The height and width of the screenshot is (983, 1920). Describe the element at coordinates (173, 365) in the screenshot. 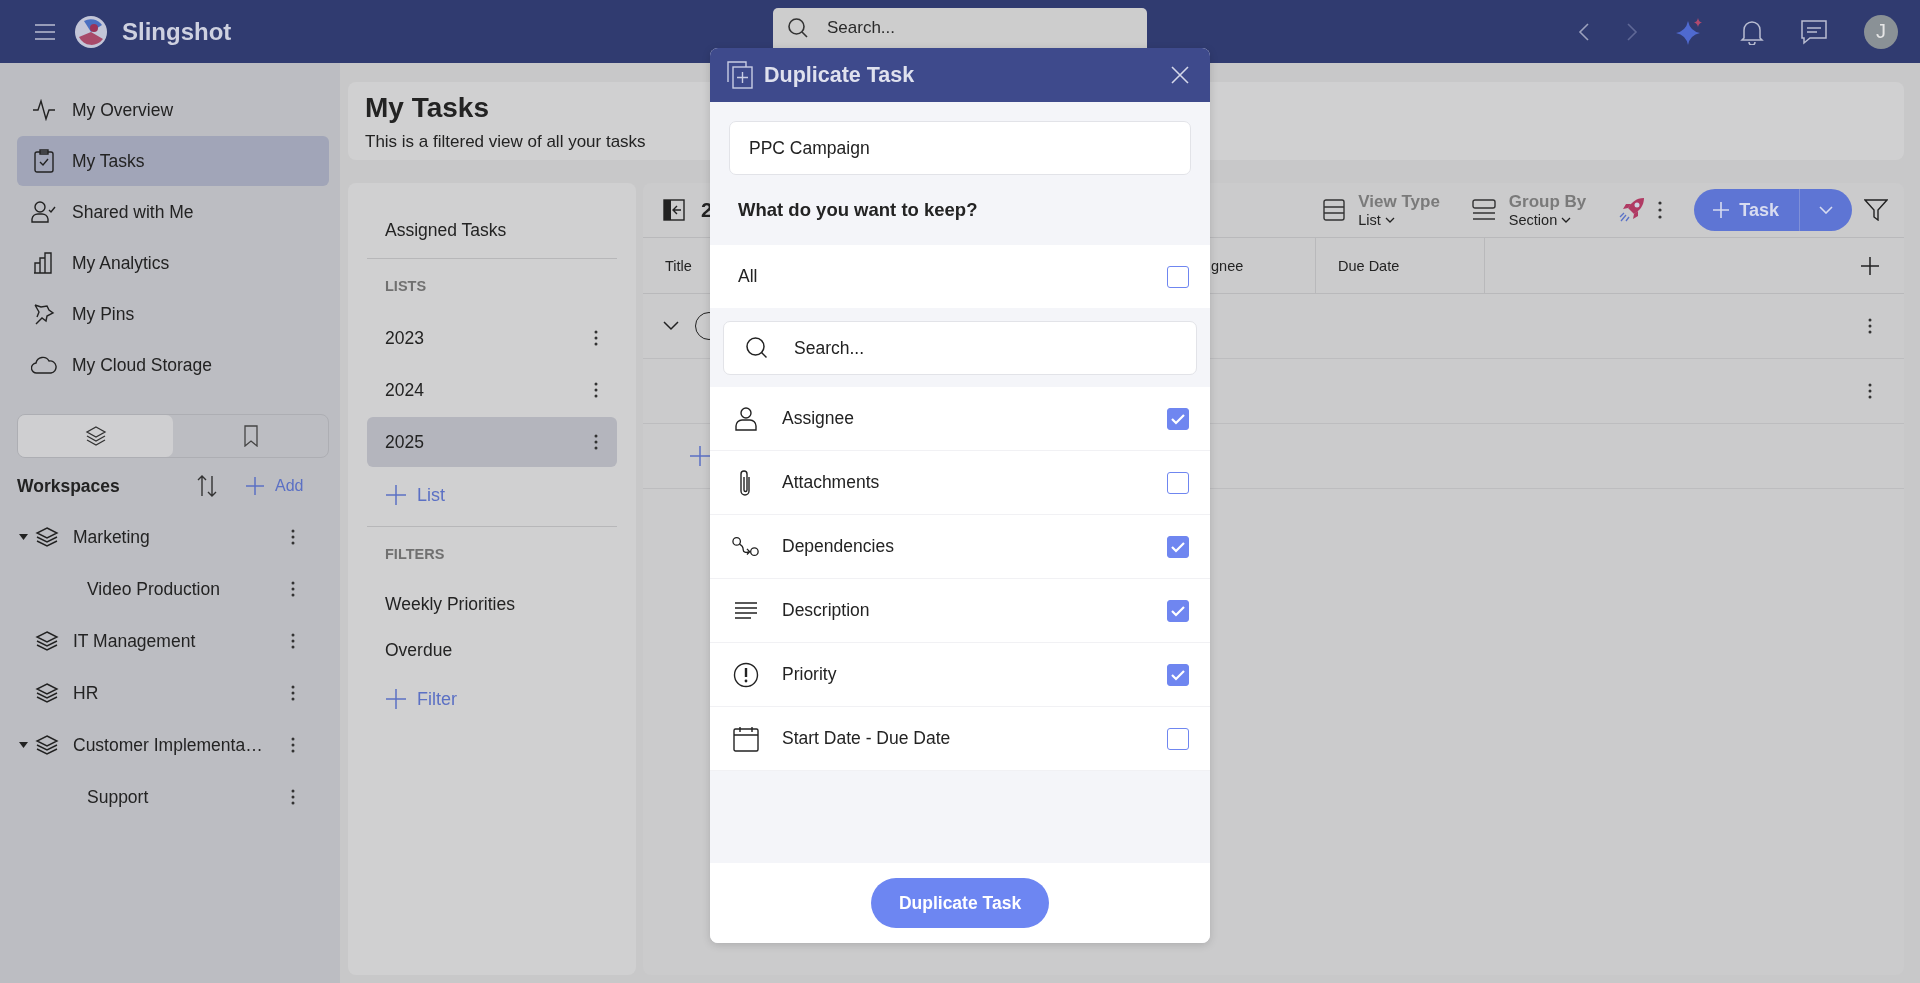

I see `nav-item: My Cloud Storage` at that location.